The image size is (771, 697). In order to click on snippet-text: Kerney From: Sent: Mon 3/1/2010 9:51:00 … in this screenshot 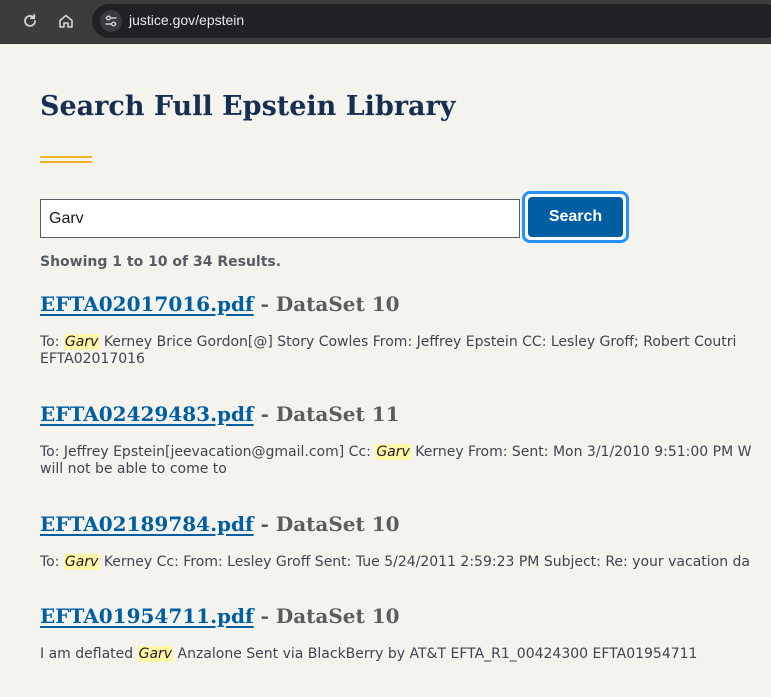, I will do `click(581, 452)`.